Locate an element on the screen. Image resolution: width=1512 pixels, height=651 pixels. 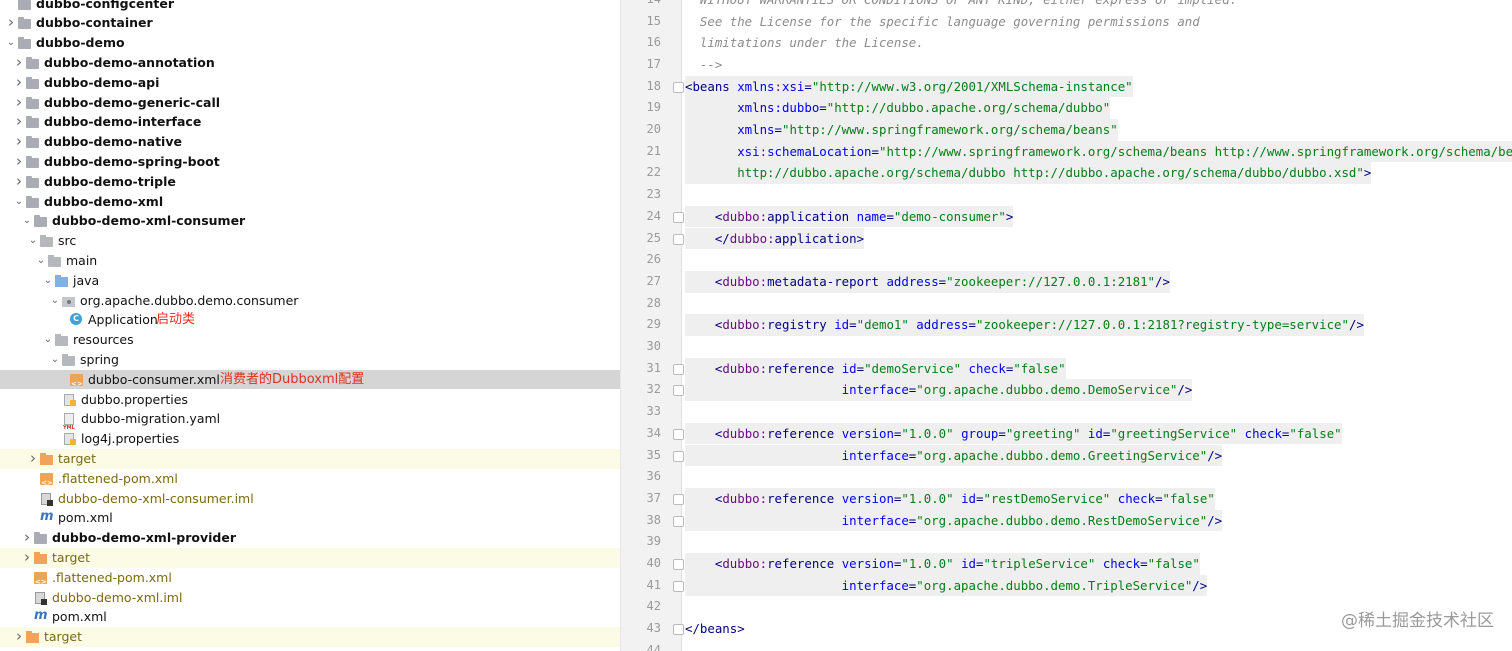
tree-item: C Application 启动类 is located at coordinates (310, 320).